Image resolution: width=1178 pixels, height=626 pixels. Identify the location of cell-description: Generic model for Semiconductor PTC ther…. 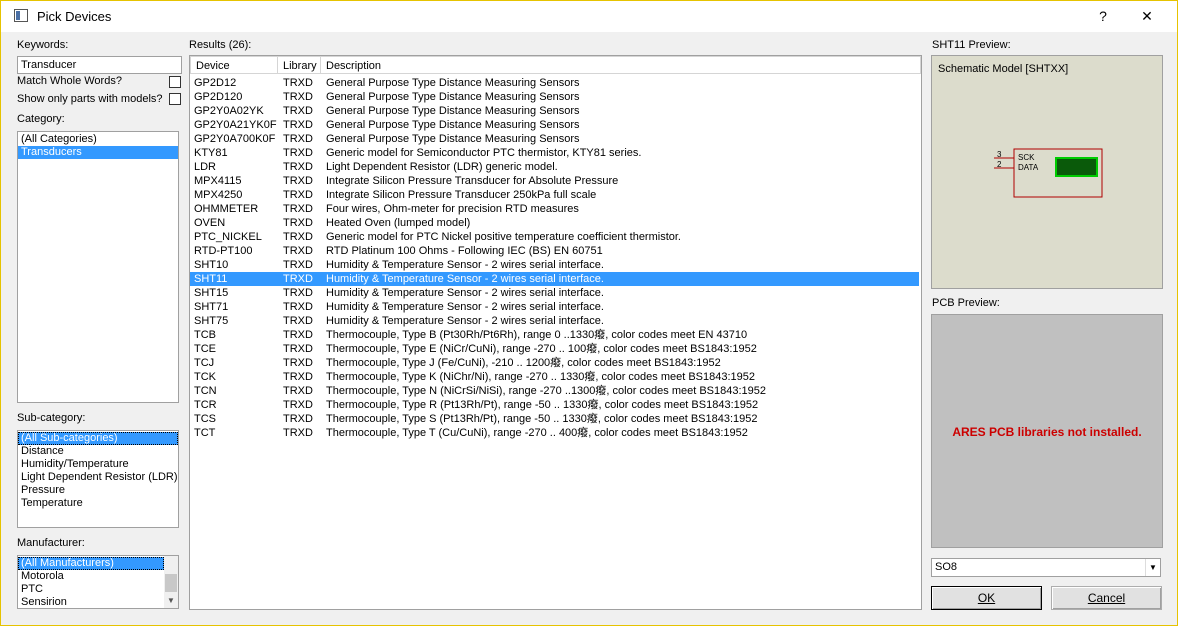
(484, 153).